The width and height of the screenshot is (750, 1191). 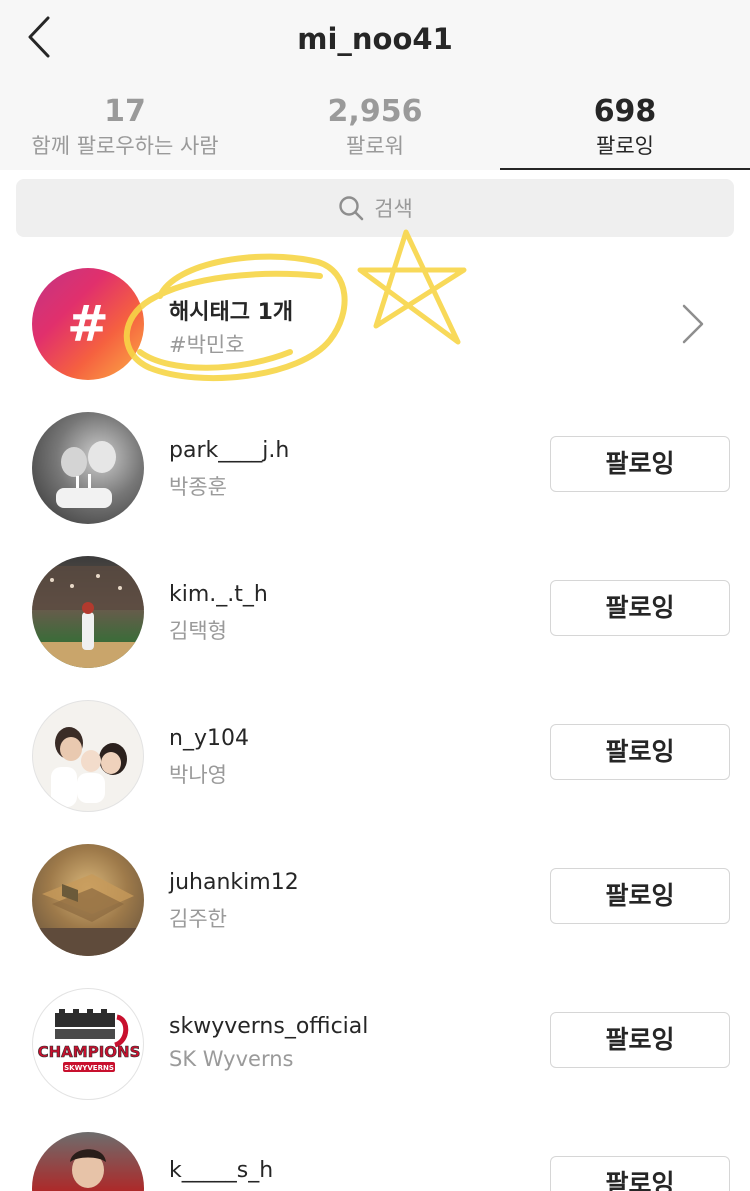 What do you see at coordinates (625, 146) in the screenshot?
I see `tab-label: 팔로잉` at bounding box center [625, 146].